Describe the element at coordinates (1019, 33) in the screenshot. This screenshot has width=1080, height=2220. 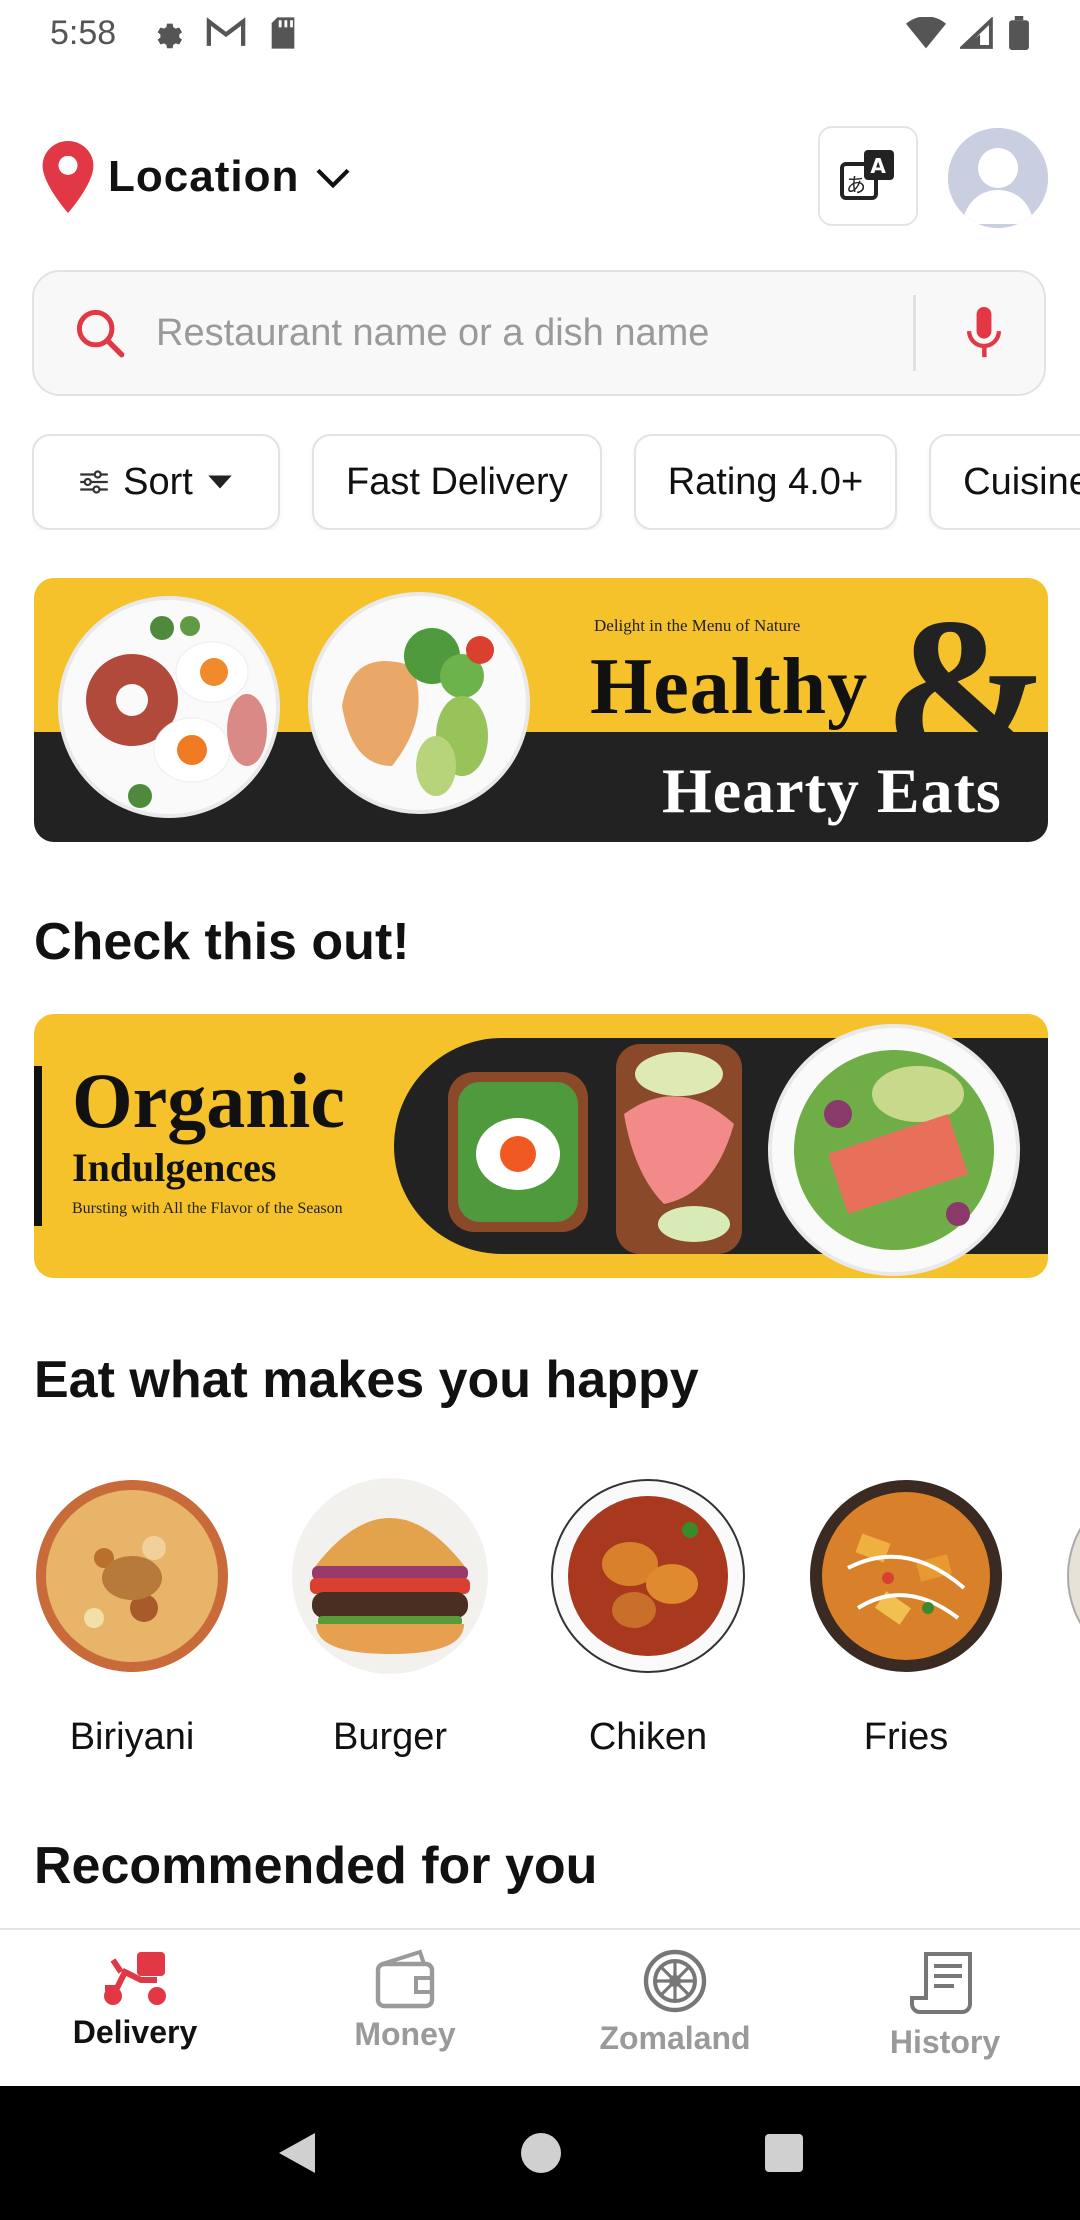
I see `battery-icon` at that location.